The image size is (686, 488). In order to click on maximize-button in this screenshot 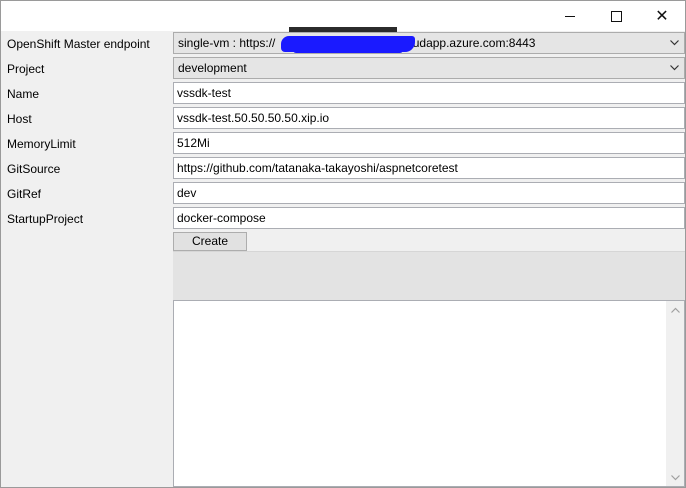, I will do `click(616, 16)`.